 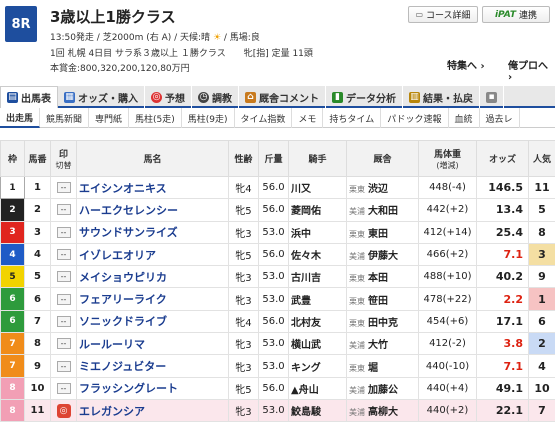 What do you see at coordinates (373, 368) in the screenshot?
I see `trainer-link: 堀` at bounding box center [373, 368].